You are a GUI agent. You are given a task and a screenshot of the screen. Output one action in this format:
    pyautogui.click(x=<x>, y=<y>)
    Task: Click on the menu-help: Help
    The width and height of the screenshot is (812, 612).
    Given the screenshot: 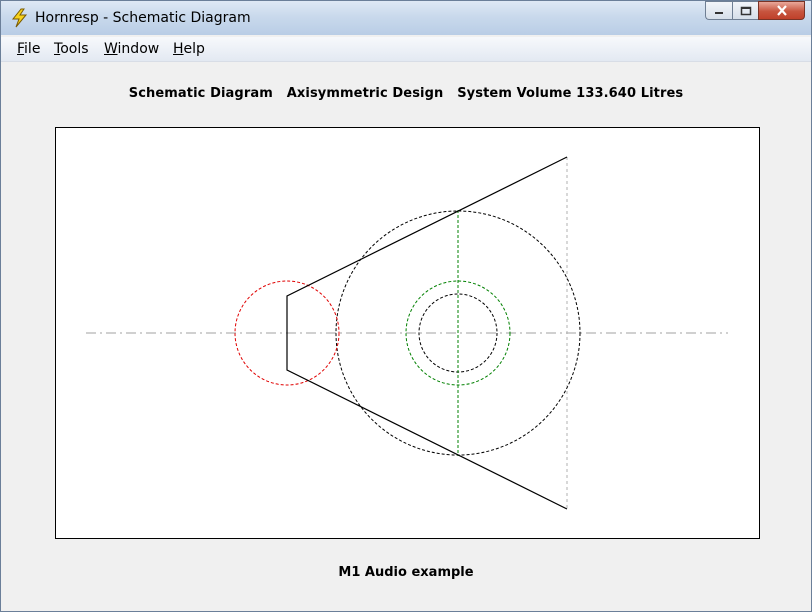 What is the action you would take?
    pyautogui.click(x=189, y=49)
    